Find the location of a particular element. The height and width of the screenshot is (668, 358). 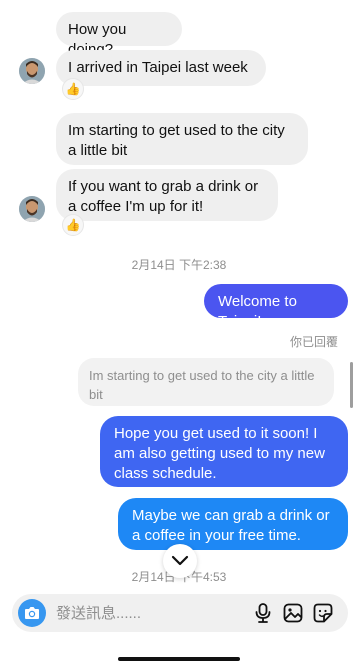

message-text: I arrived in Taipei last week is located at coordinates (158, 67).